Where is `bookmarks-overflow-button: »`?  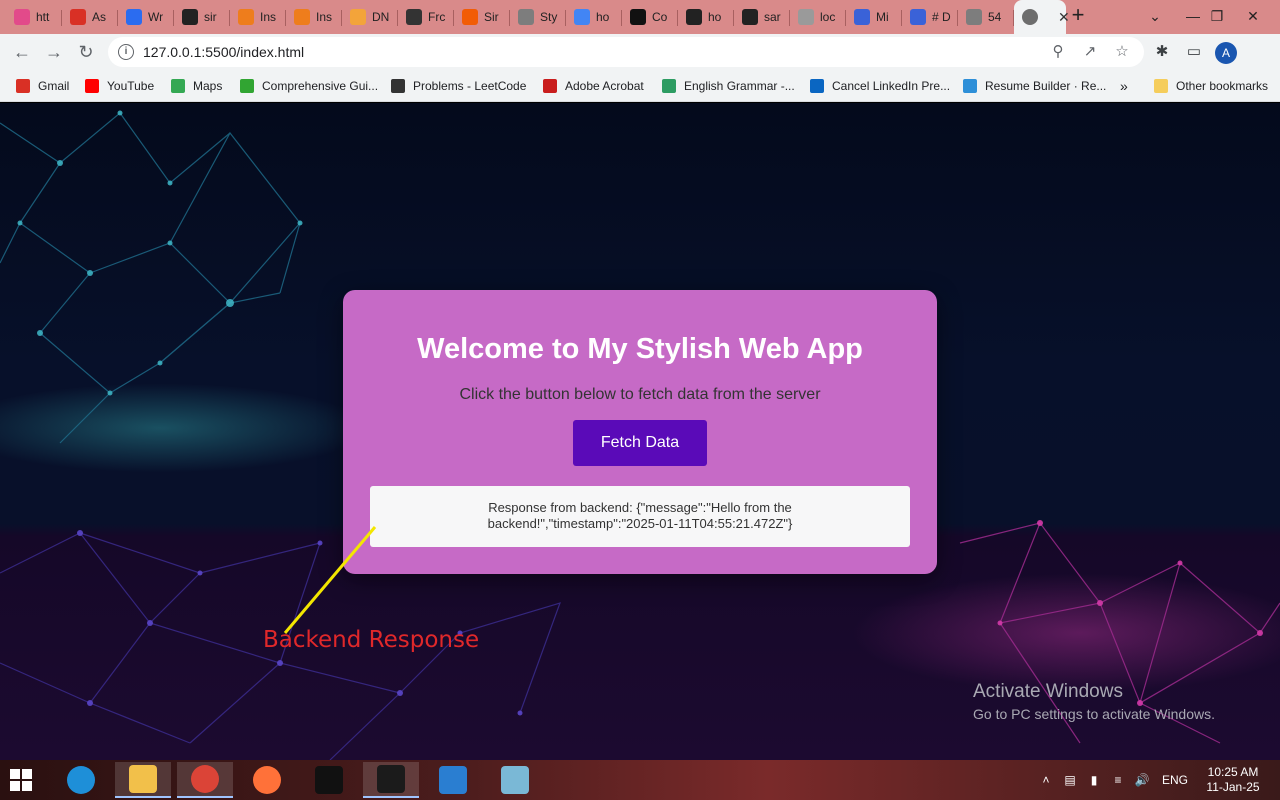 bookmarks-overflow-button: » is located at coordinates (1124, 86).